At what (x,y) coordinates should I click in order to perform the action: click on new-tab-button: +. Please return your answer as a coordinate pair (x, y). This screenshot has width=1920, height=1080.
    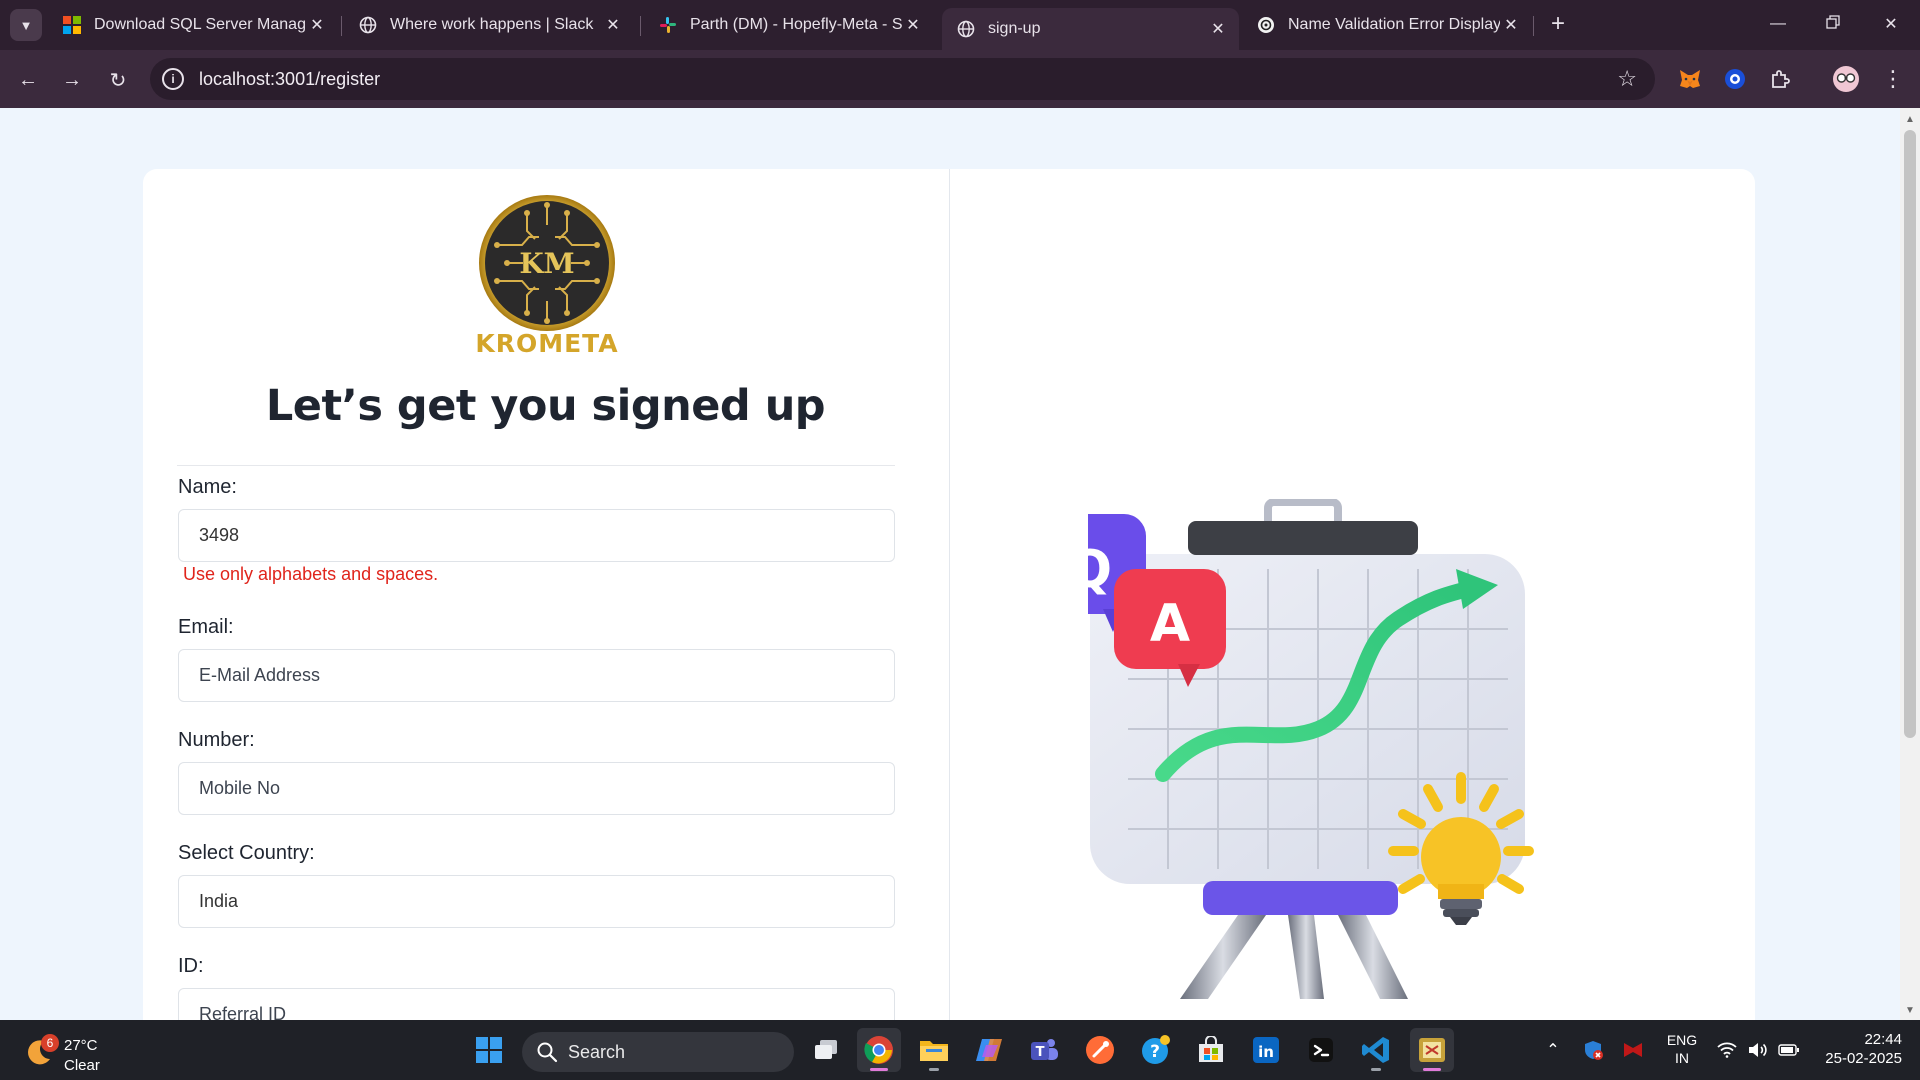
    Looking at the image, I should click on (1558, 25).